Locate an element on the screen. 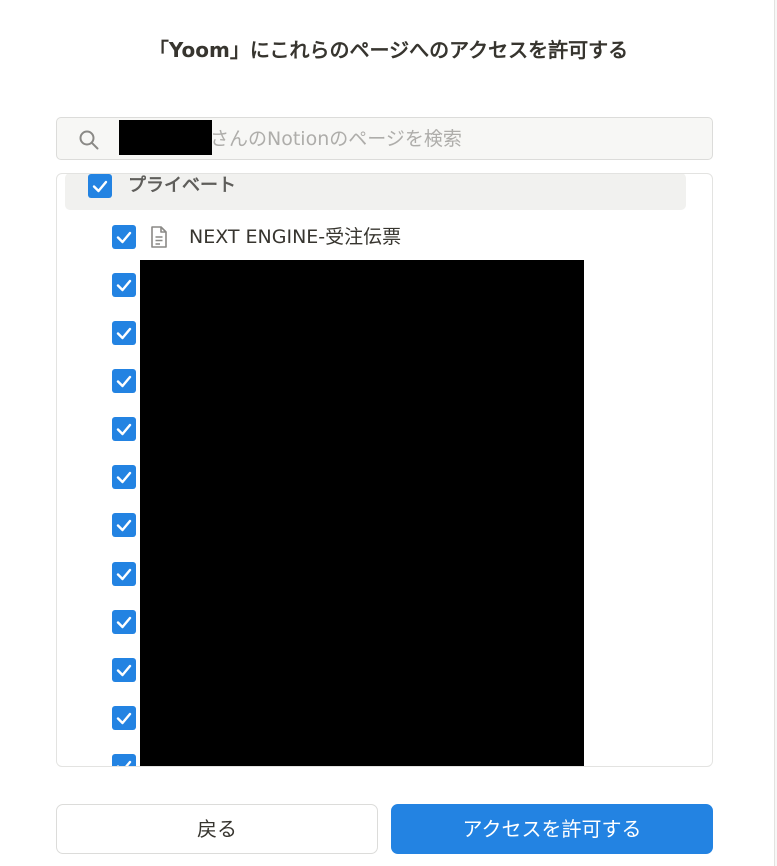 This screenshot has width=777, height=866. app-name: Yoom is located at coordinates (199, 50).